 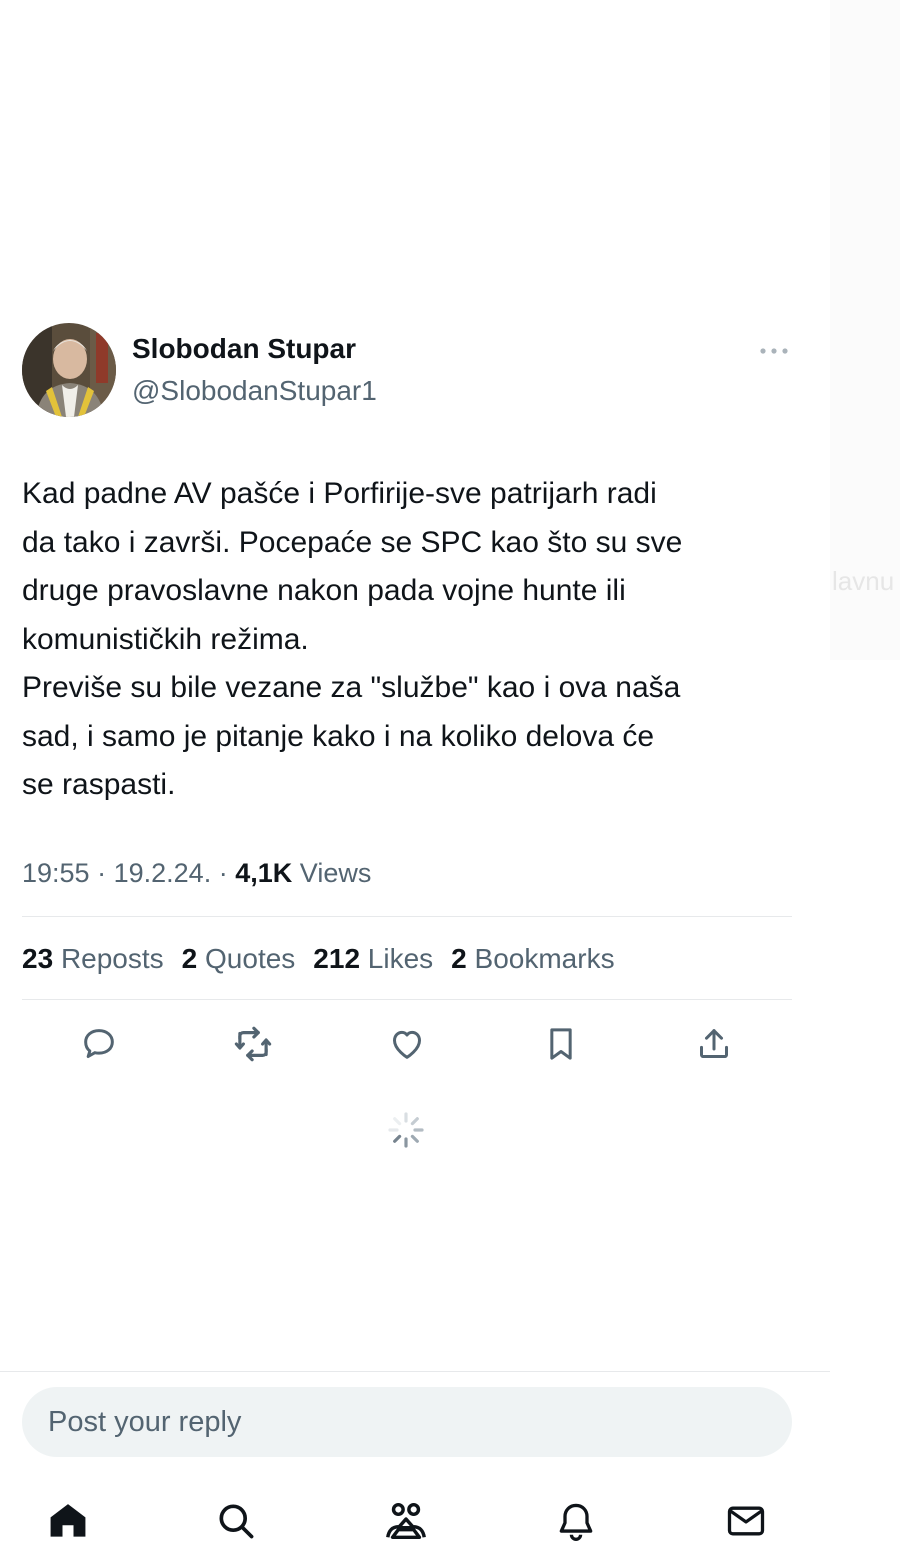 I want to click on like-button, so click(x=407, y=1044).